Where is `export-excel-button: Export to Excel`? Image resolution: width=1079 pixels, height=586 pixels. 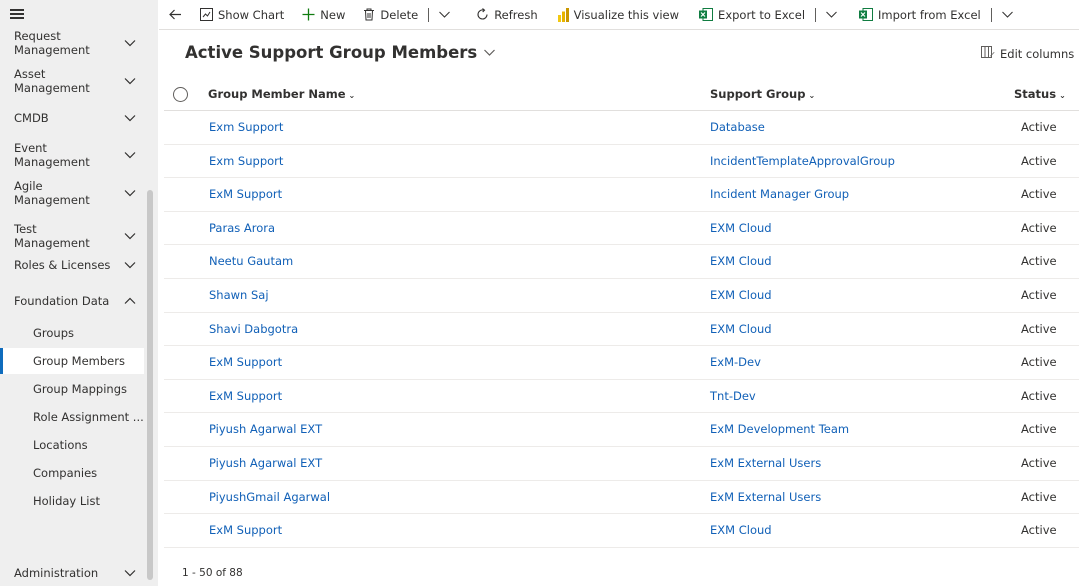
export-excel-button: Export to Excel is located at coordinates (752, 15).